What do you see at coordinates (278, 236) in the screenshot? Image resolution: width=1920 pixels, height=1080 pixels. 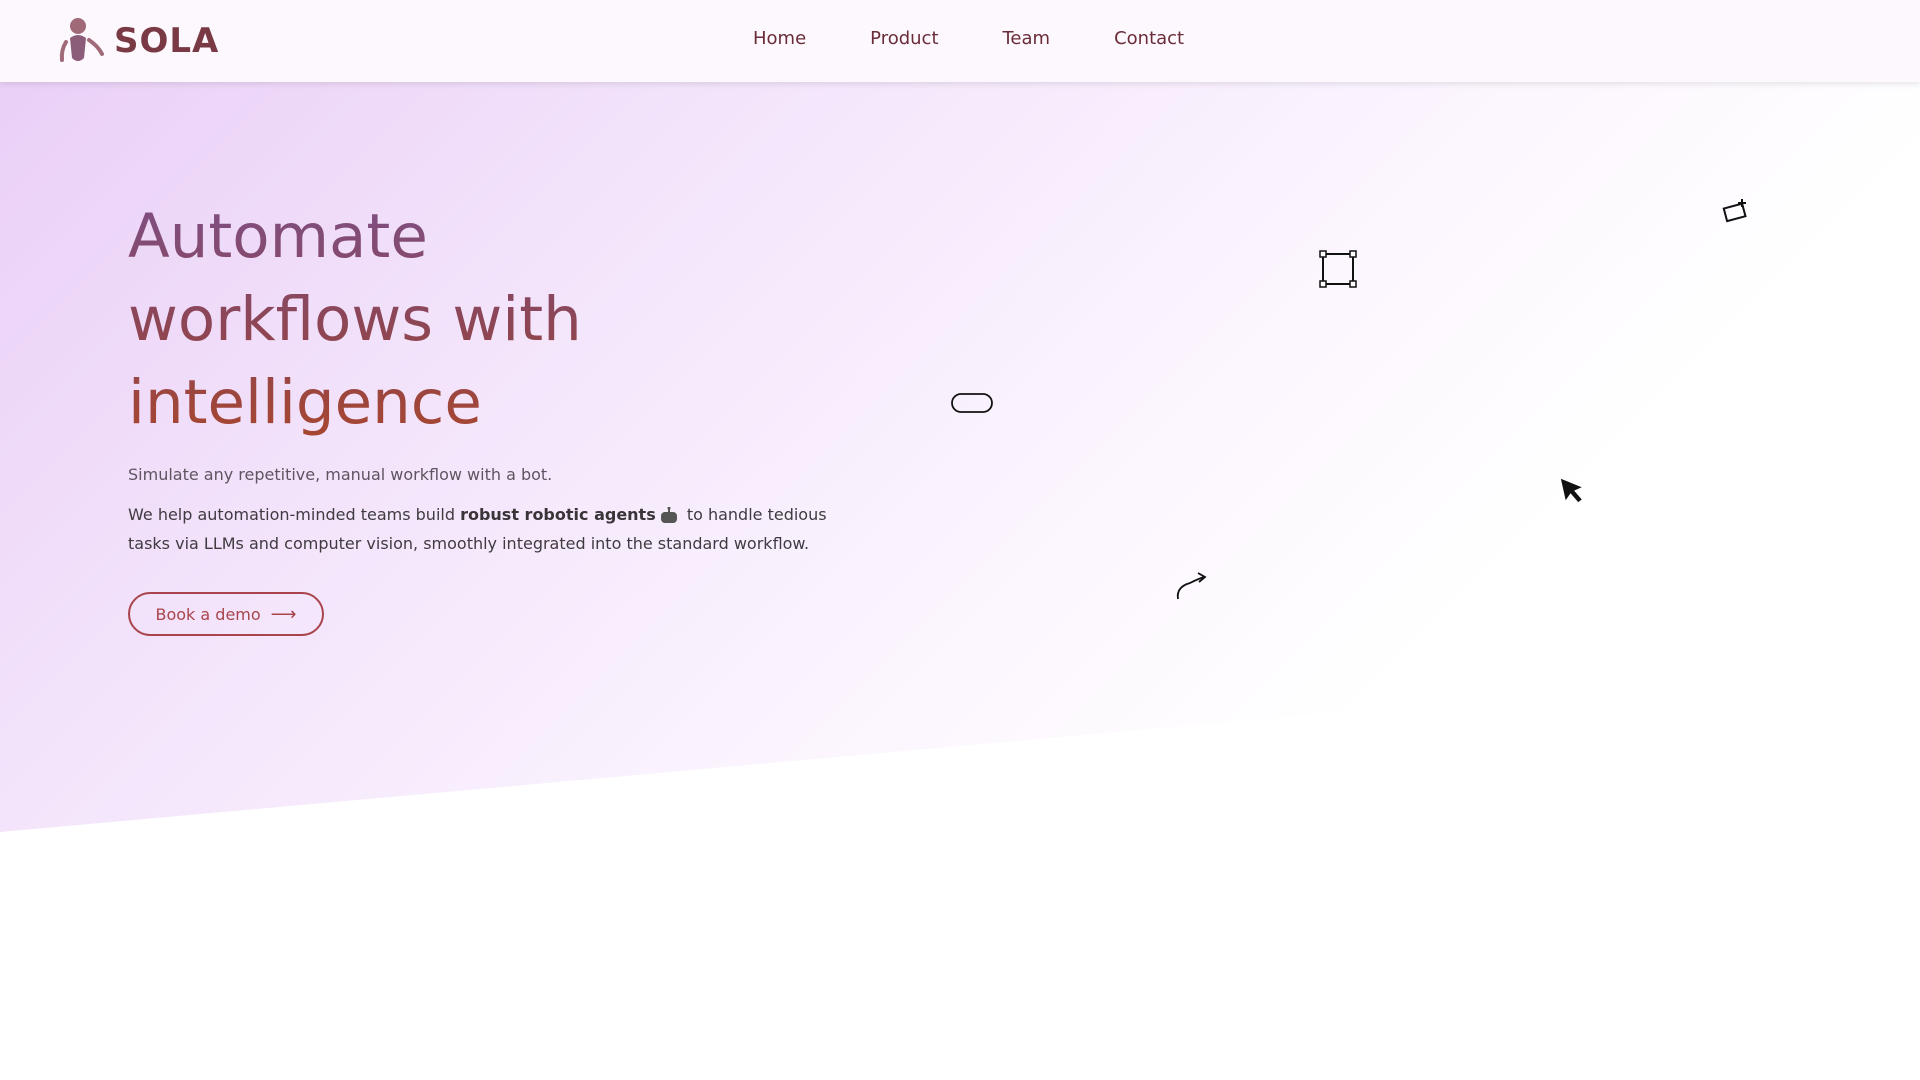 I see `hero-title-line-1: Automate` at bounding box center [278, 236].